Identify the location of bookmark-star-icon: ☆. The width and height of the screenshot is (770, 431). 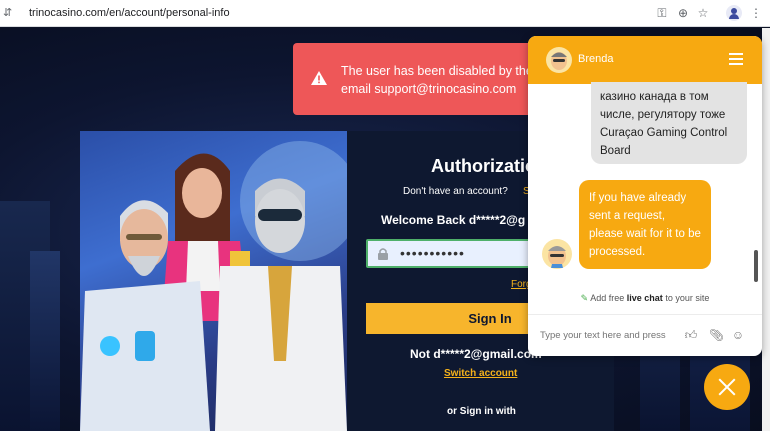
(703, 13).